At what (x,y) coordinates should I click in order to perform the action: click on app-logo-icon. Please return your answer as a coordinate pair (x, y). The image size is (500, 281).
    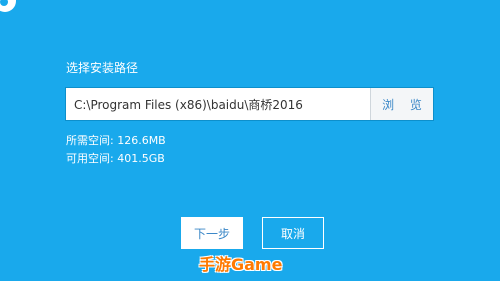
    Looking at the image, I should click on (8, 6).